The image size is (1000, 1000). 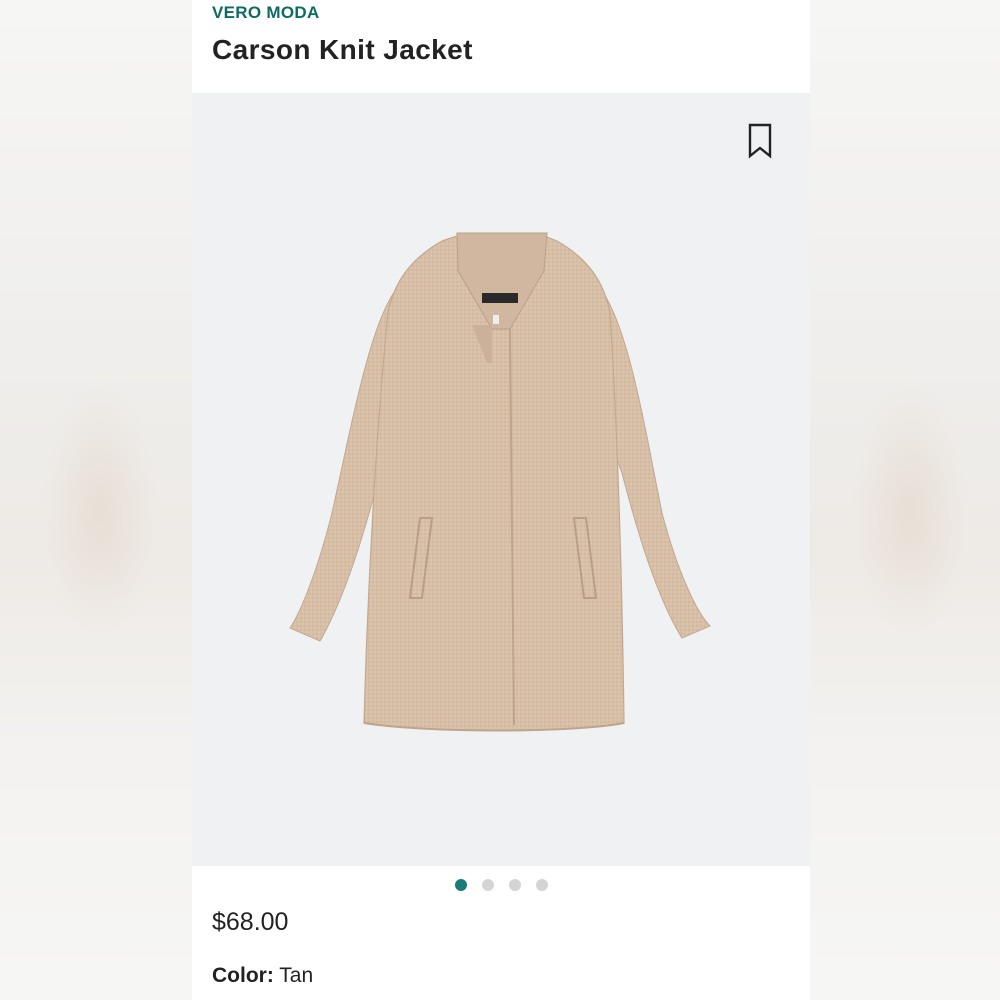 I want to click on product-price: $68.00, so click(x=250, y=922).